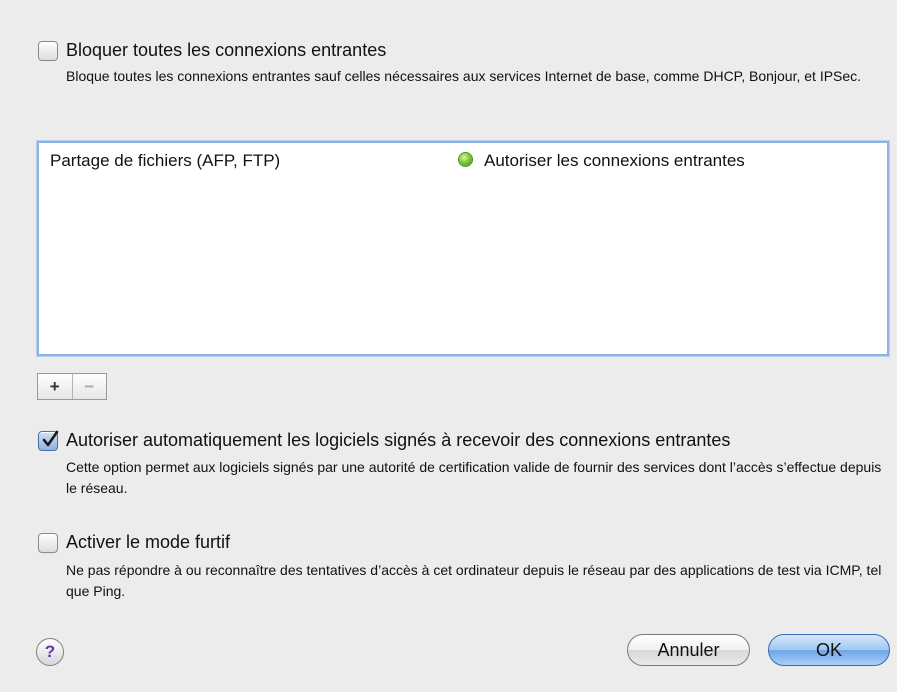 This screenshot has width=897, height=692. I want to click on ok-button: OK, so click(829, 650).